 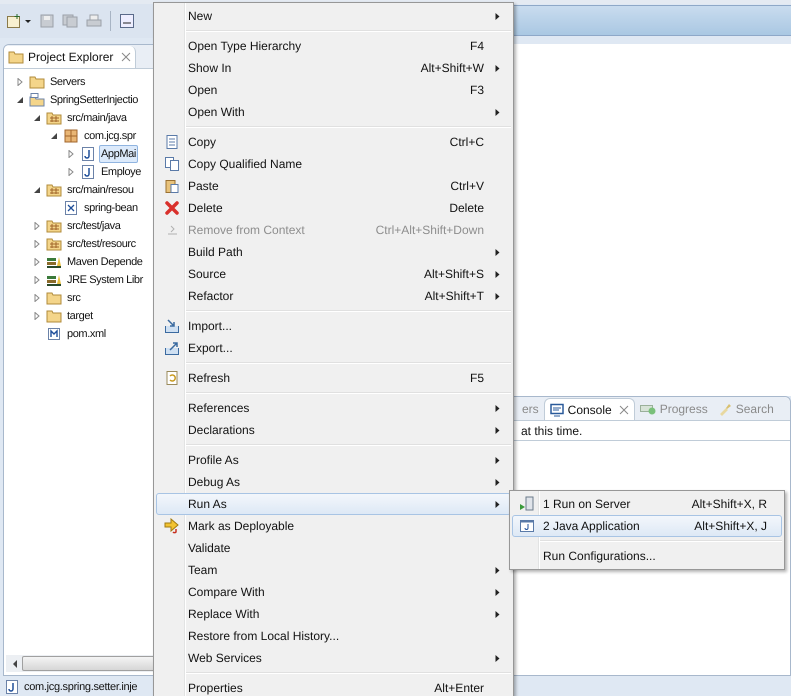 What do you see at coordinates (105, 262) in the screenshot?
I see `tree-item: Maven Depende` at bounding box center [105, 262].